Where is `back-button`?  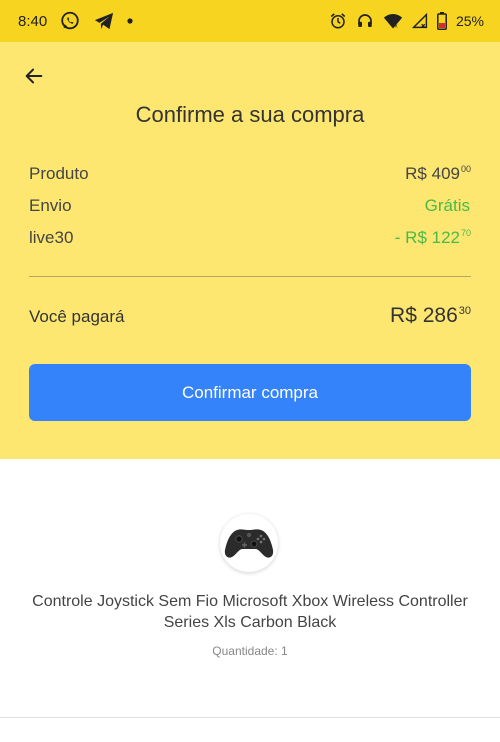 back-button is located at coordinates (34, 76).